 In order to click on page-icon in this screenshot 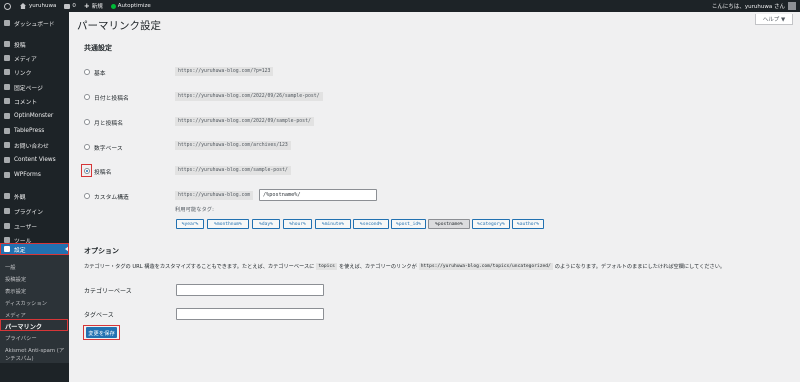, I will do `click(7, 87)`.